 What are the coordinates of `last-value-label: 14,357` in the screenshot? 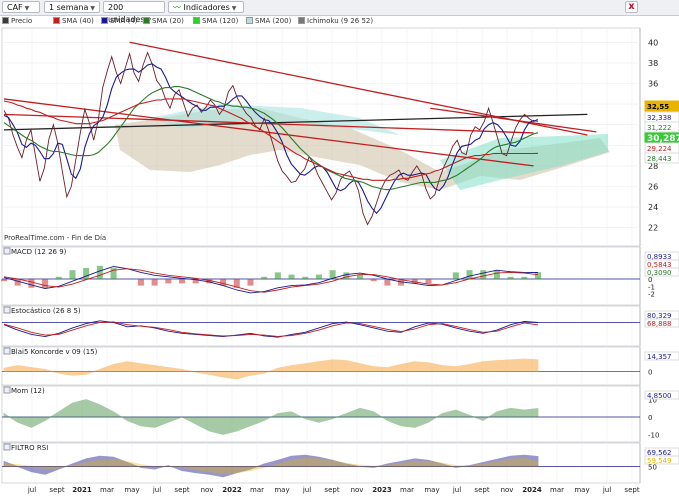 It's located at (659, 357).